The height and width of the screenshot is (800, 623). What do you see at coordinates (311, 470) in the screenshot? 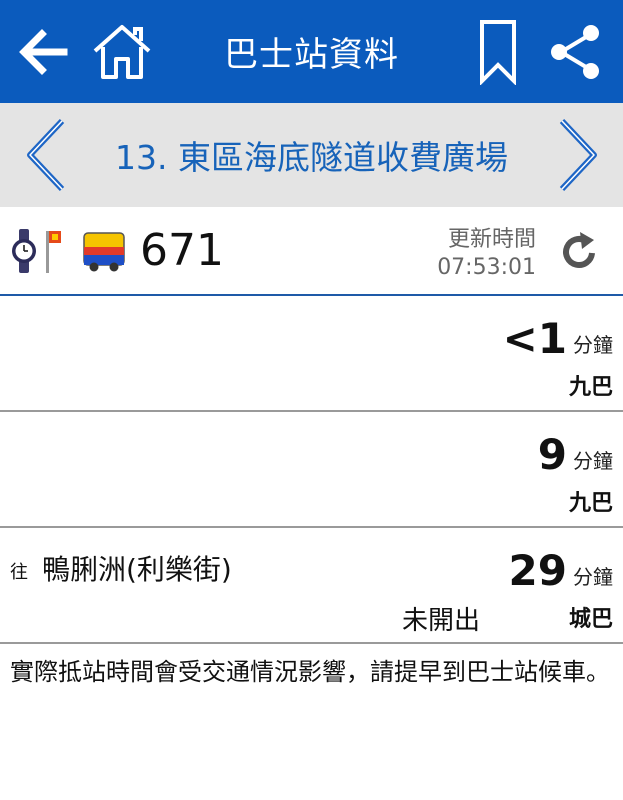
I see `arrival-row: 9 分鐘 九巴` at bounding box center [311, 470].